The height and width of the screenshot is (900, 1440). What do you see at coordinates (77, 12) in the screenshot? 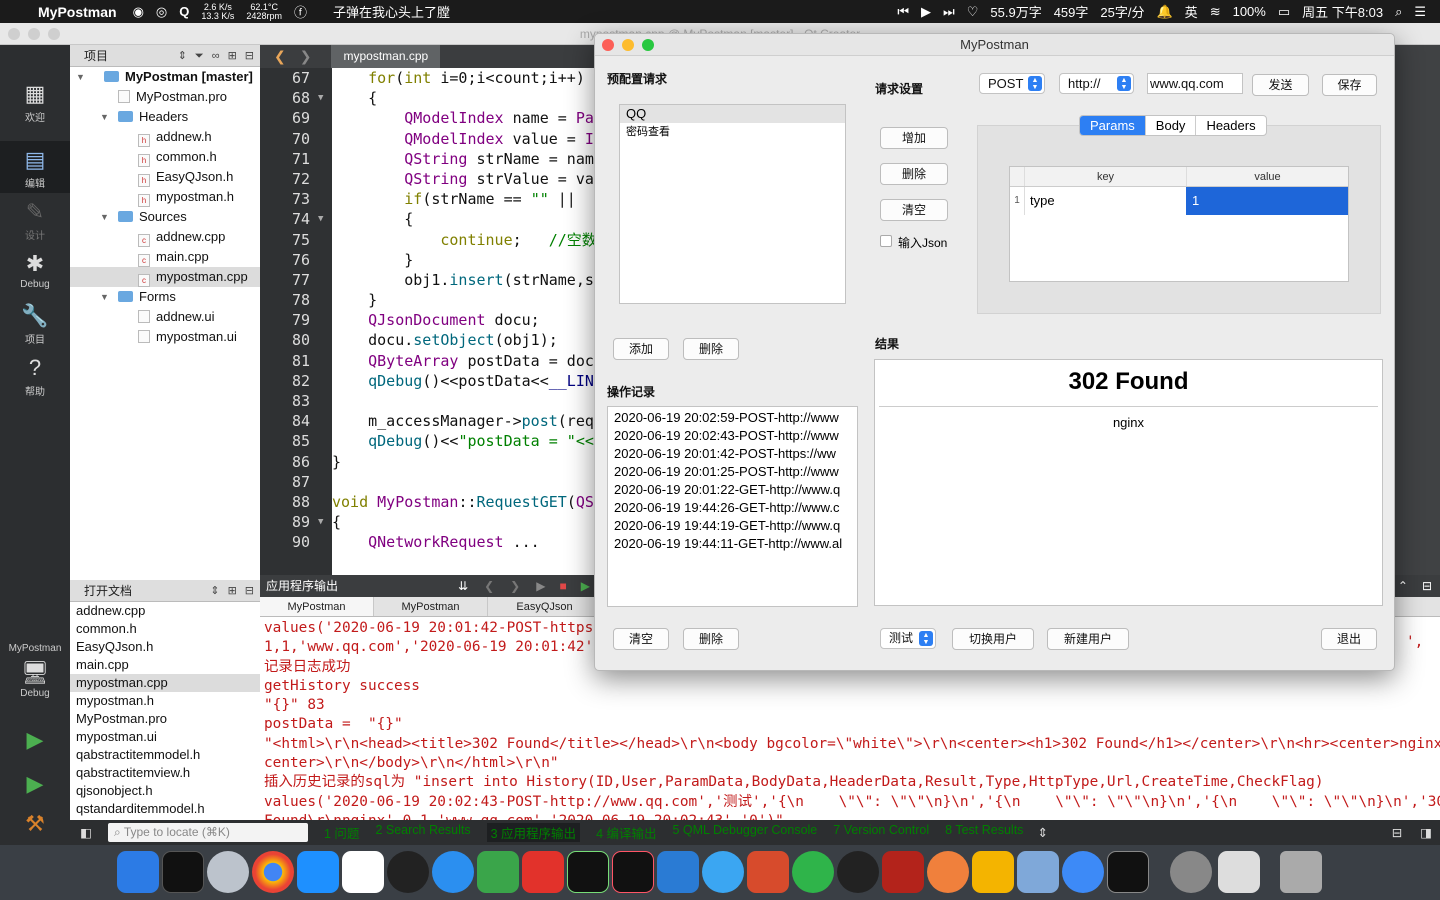
I see `app-menu: MyPostman` at bounding box center [77, 12].